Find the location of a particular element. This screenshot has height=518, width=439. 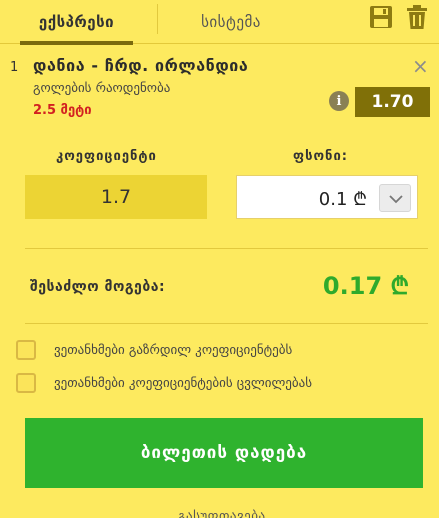

selection-name: 2.5 მეტი is located at coordinates (62, 110).